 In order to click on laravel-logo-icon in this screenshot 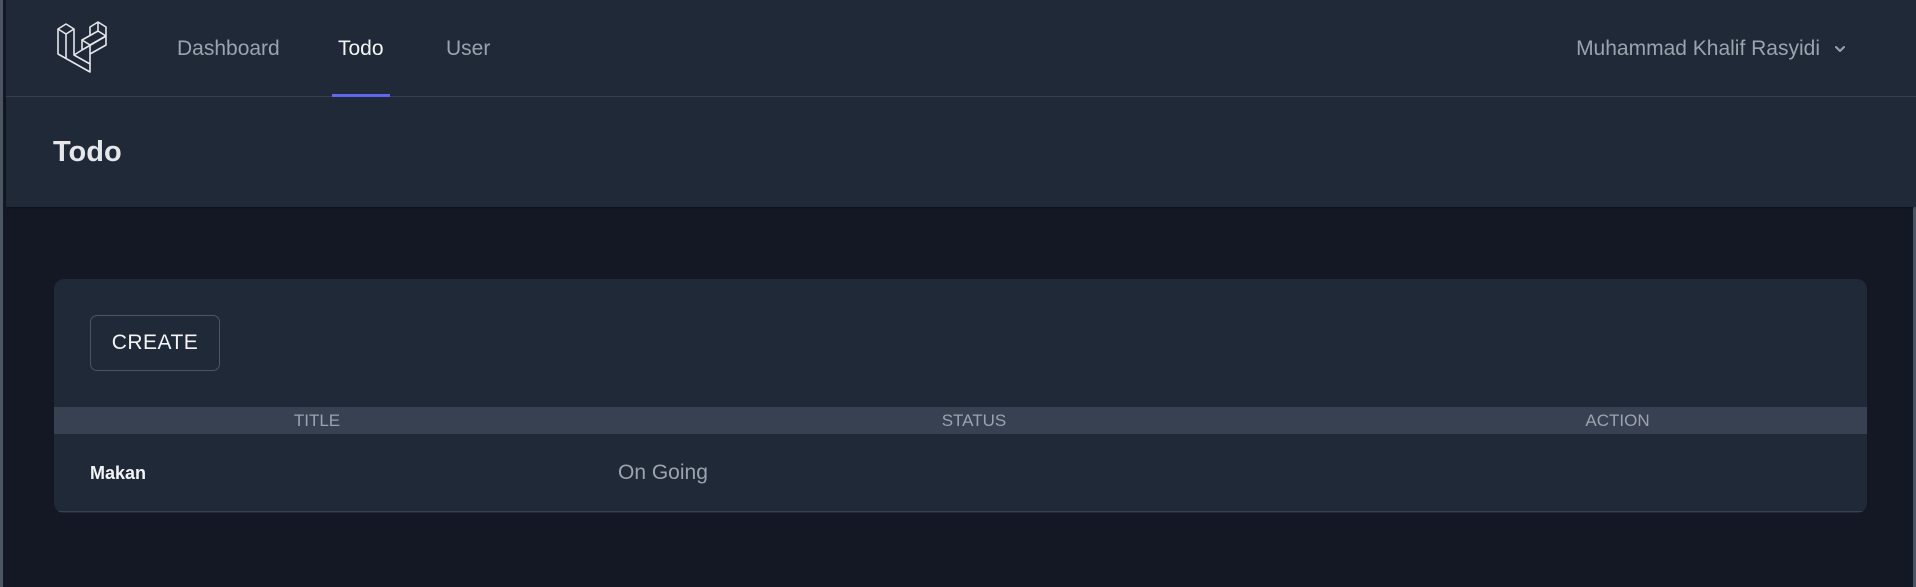, I will do `click(84, 47)`.